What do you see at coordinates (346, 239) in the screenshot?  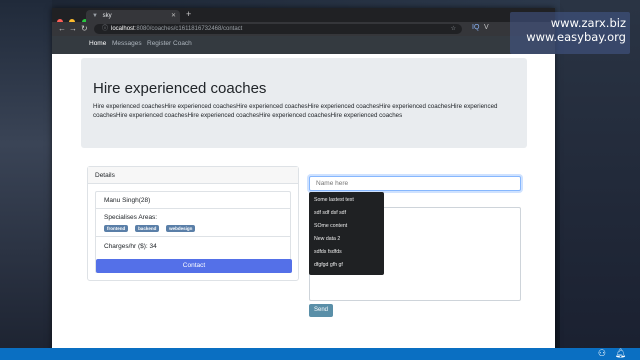 I see `suggestion-item: New data 2` at bounding box center [346, 239].